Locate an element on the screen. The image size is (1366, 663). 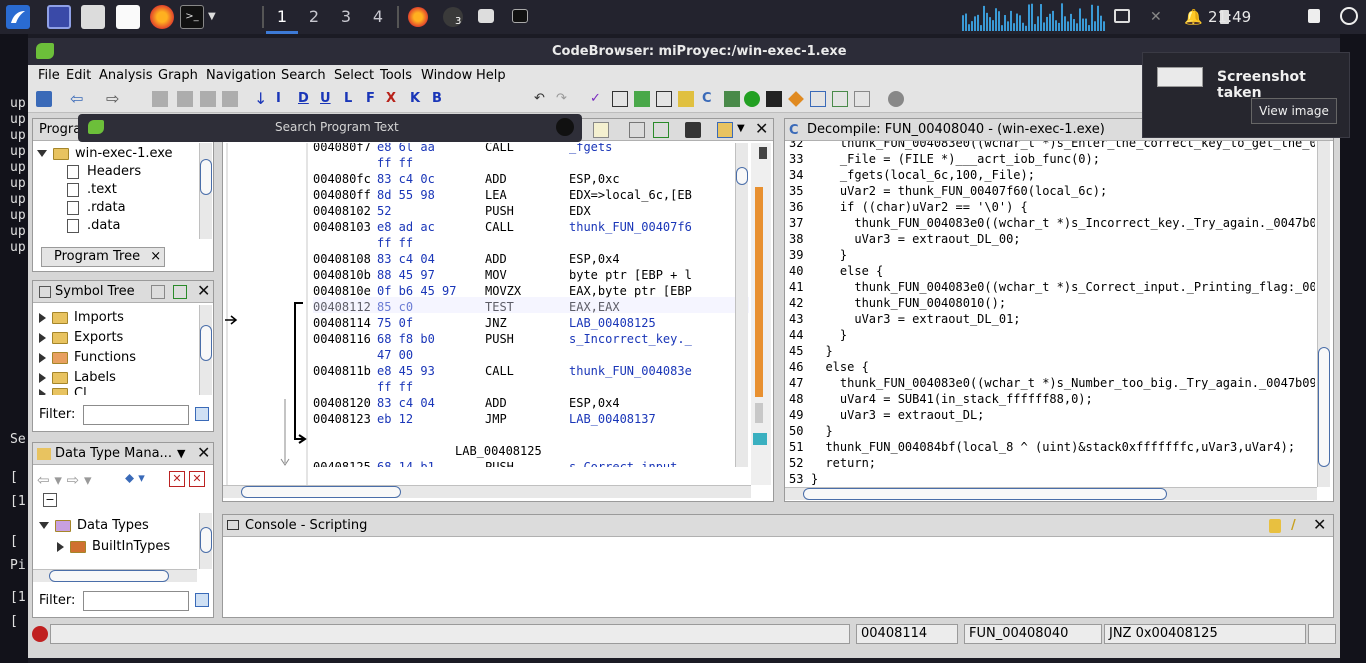
screenshot-notification: Screenshot taken View image is located at coordinates (1246, 95).